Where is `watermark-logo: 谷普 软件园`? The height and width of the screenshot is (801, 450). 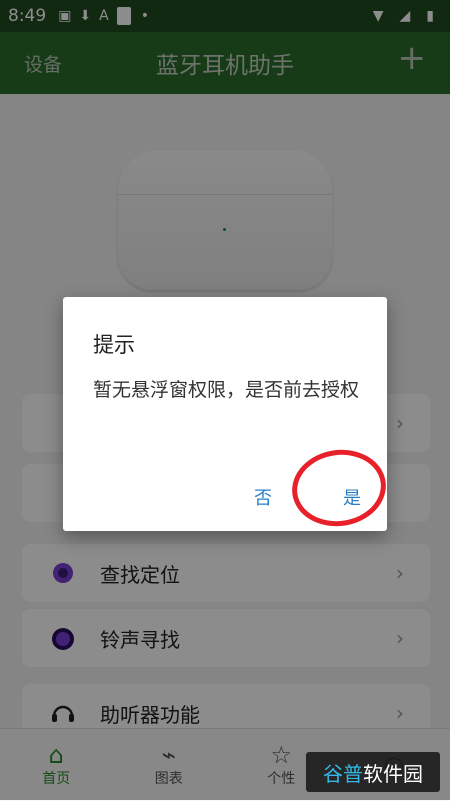
watermark-logo: 谷普 软件园 is located at coordinates (373, 772).